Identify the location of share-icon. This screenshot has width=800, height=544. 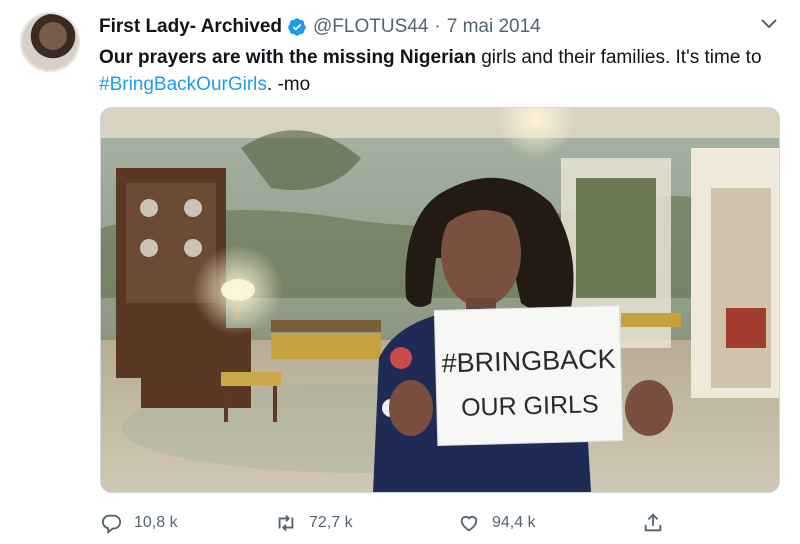
(653, 522).